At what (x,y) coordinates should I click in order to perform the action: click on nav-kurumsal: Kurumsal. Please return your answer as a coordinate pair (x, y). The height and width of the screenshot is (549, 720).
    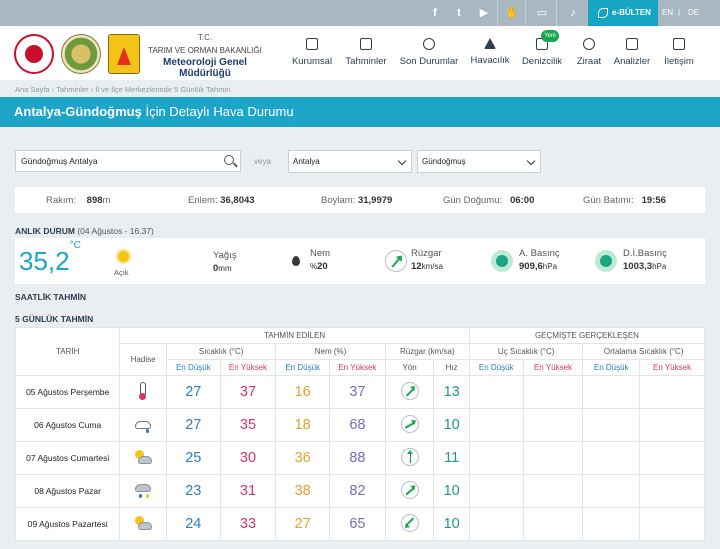
    Looking at the image, I should click on (312, 53).